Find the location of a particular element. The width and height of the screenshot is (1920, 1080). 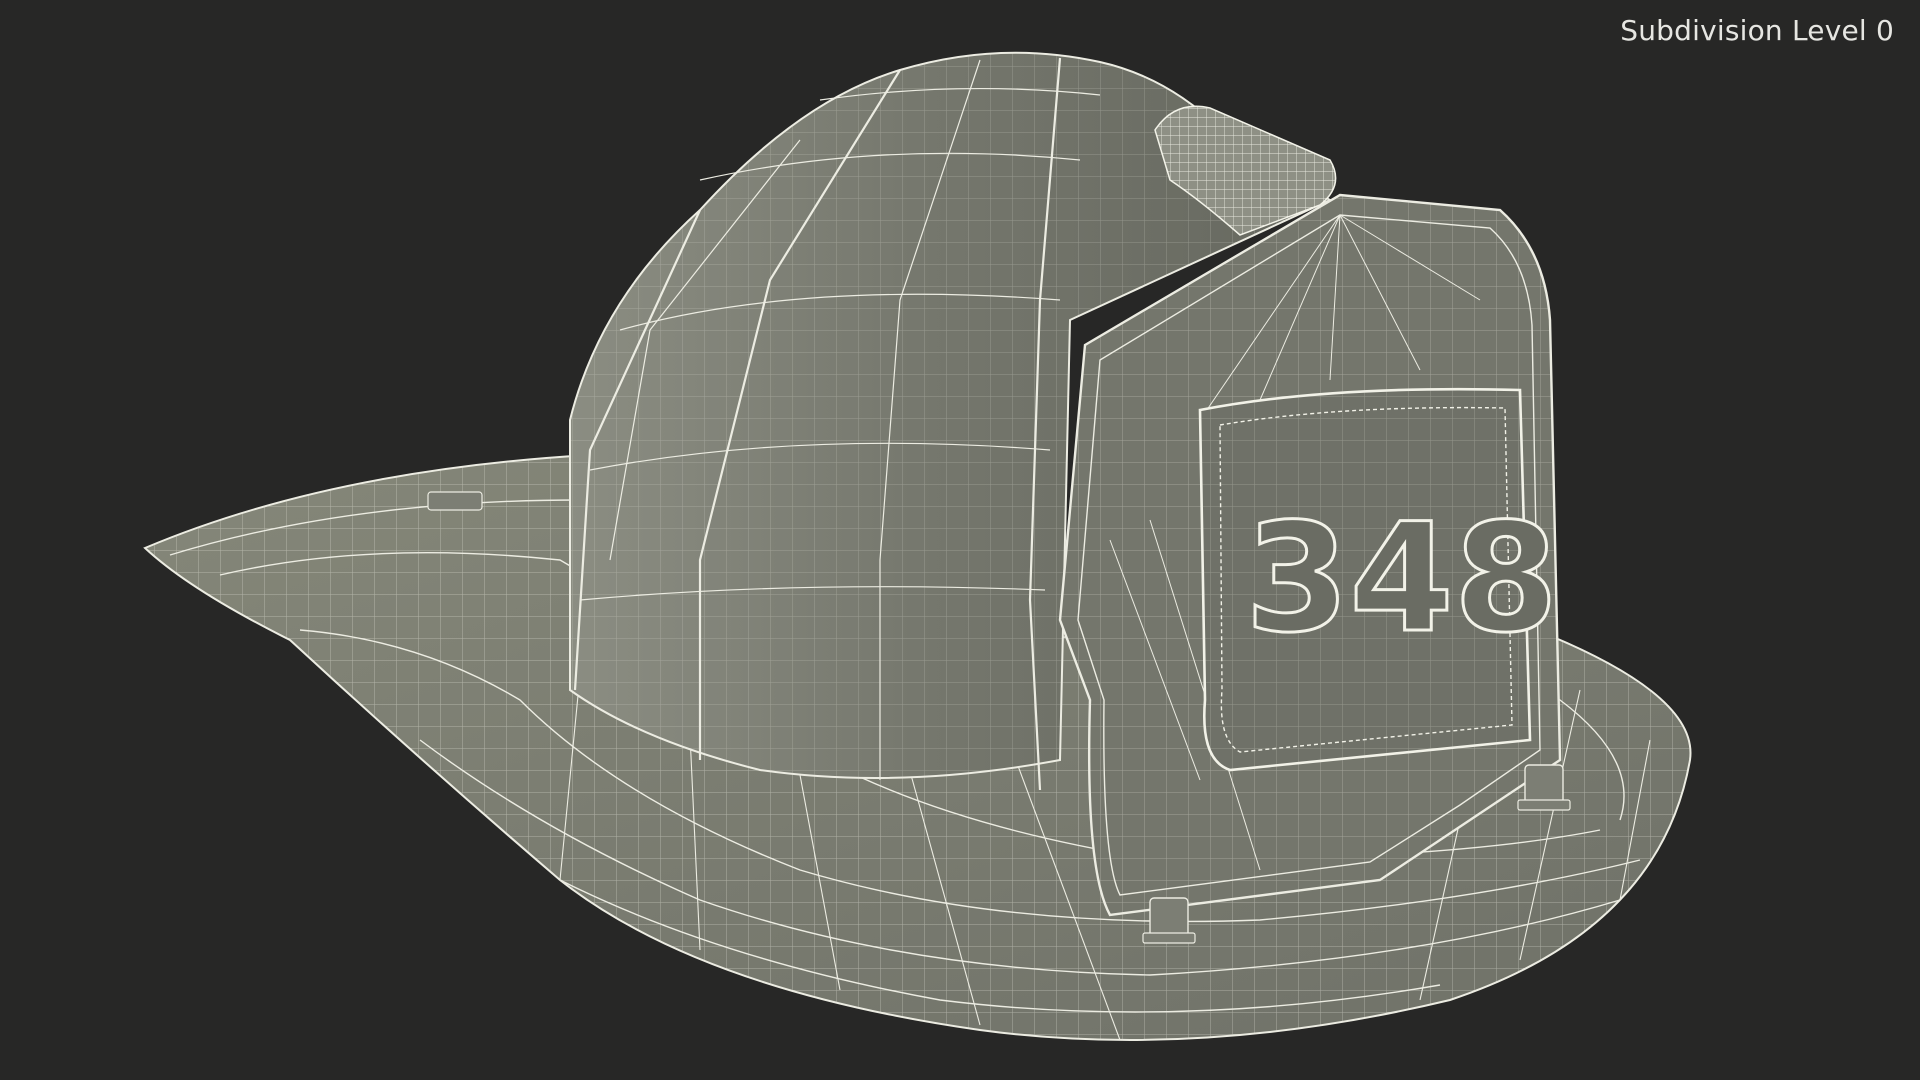

badge-number: 348 is located at coordinates (1401, 579).